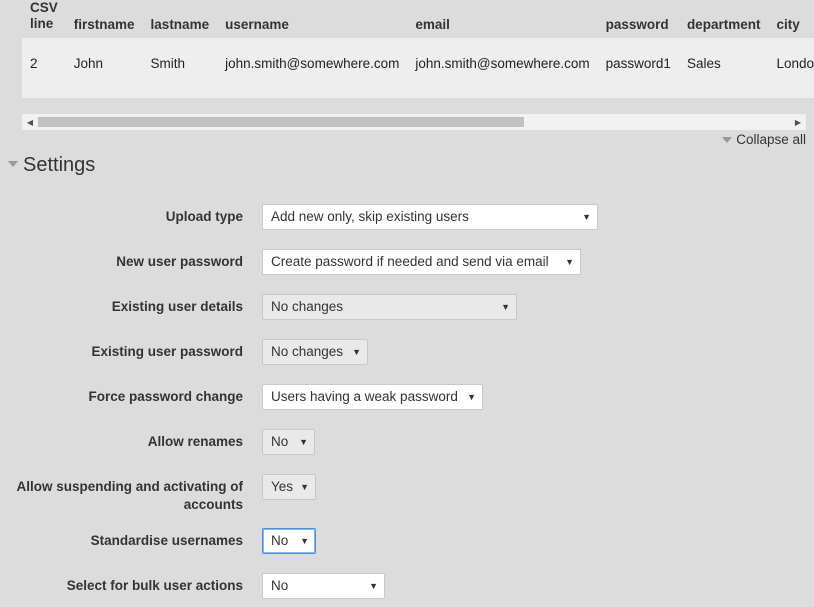  What do you see at coordinates (788, 24) in the screenshot?
I see `col-header-city: city` at bounding box center [788, 24].